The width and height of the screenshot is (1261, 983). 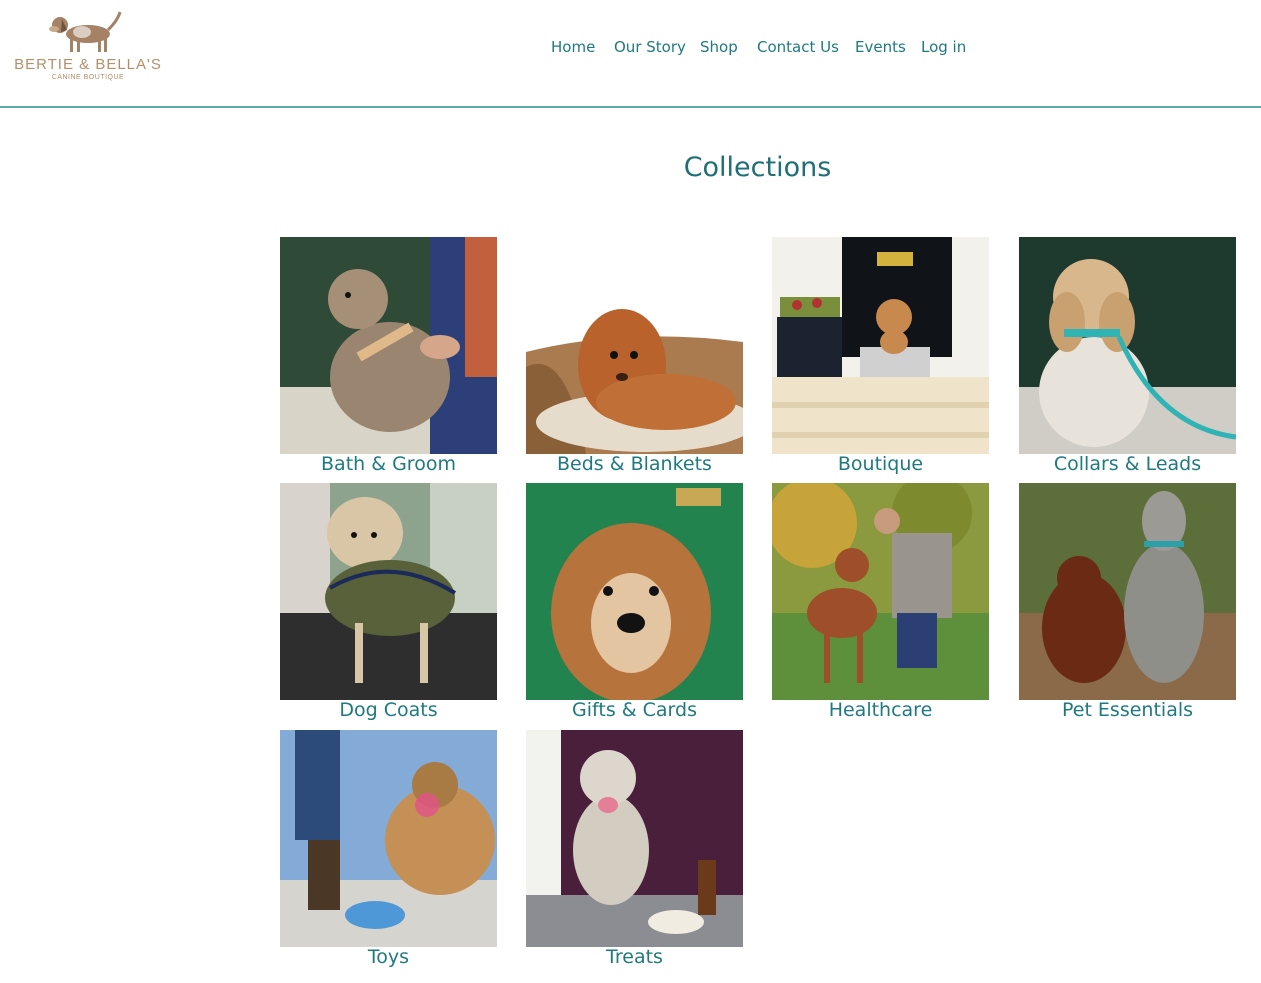 What do you see at coordinates (388, 957) in the screenshot?
I see `collection-label: Toys` at bounding box center [388, 957].